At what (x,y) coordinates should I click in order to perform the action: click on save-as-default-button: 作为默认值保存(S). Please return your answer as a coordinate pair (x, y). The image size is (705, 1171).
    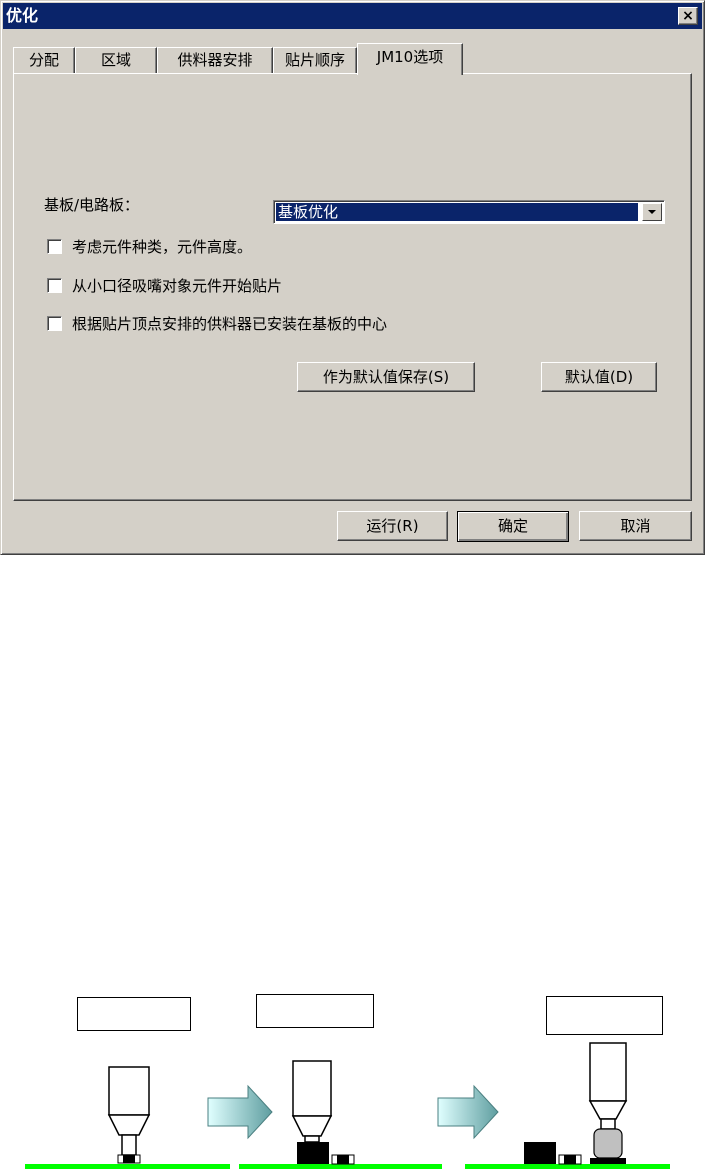
    Looking at the image, I should click on (386, 377).